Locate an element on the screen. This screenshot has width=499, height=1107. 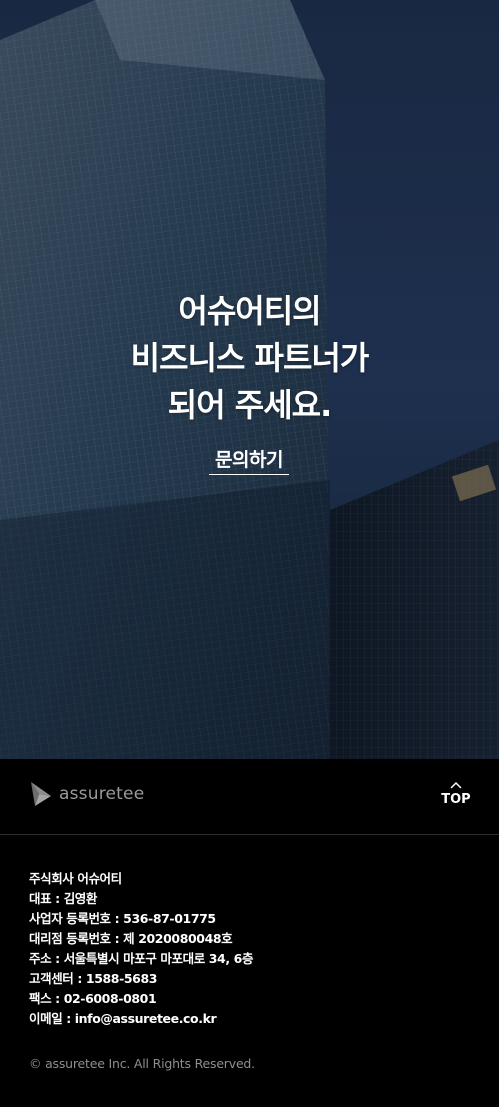
company-logo: assuretee is located at coordinates (86, 794).